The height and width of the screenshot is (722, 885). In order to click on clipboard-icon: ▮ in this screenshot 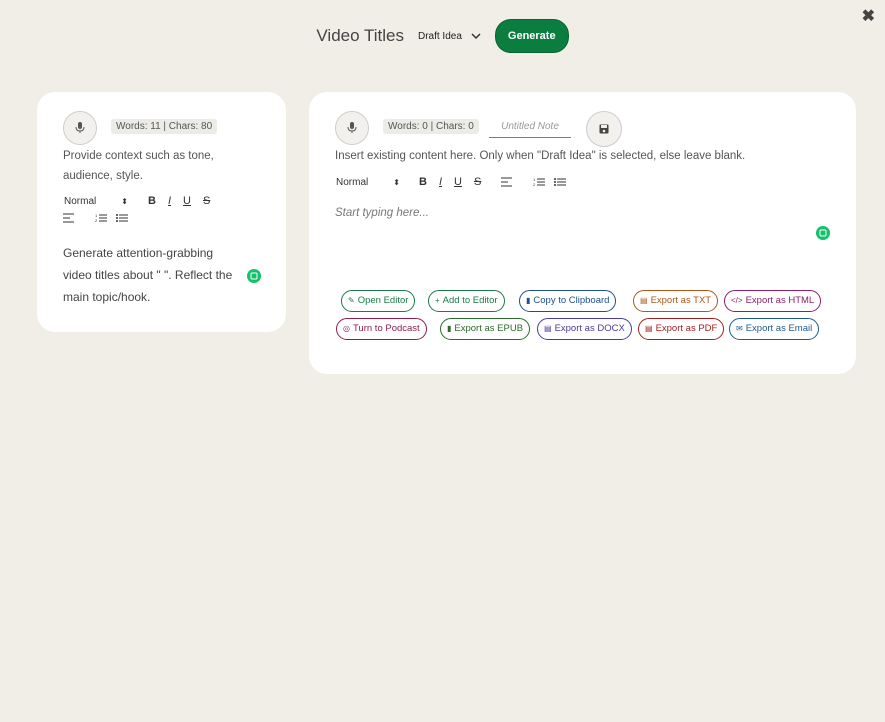, I will do `click(528, 300)`.